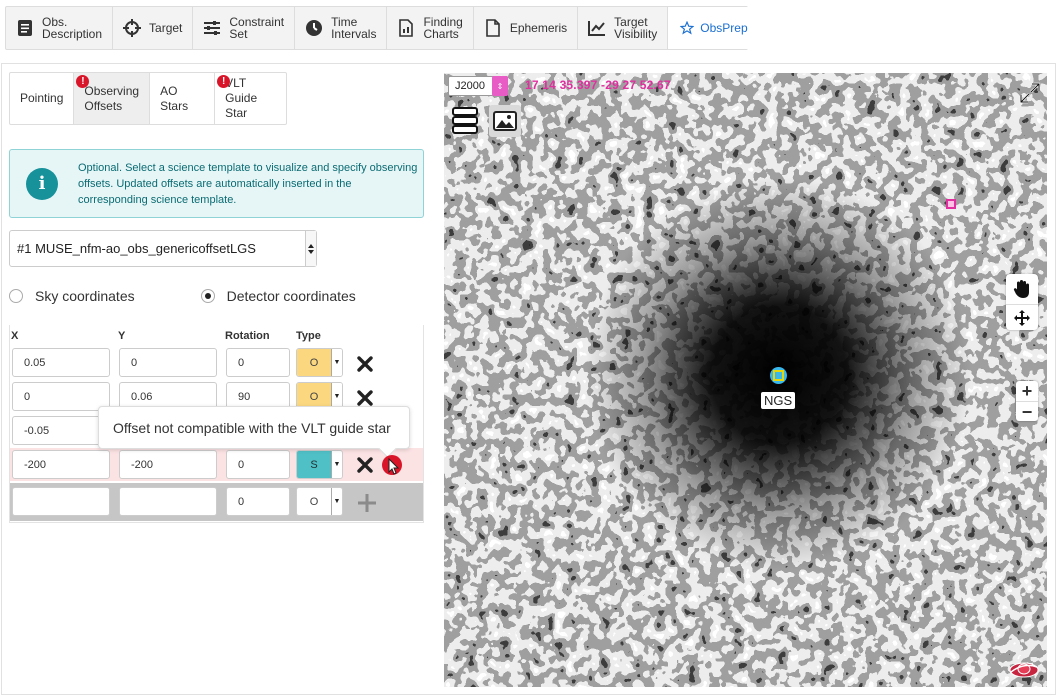  What do you see at coordinates (168, 501) in the screenshot?
I see `new-offset-y-input` at bounding box center [168, 501].